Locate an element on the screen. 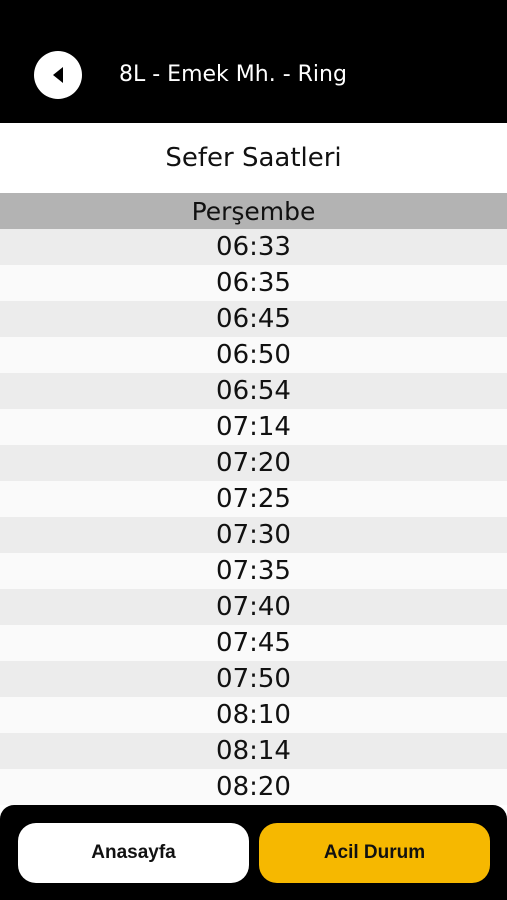 The height and width of the screenshot is (900, 507). day-header: Perşembe is located at coordinates (253, 211).